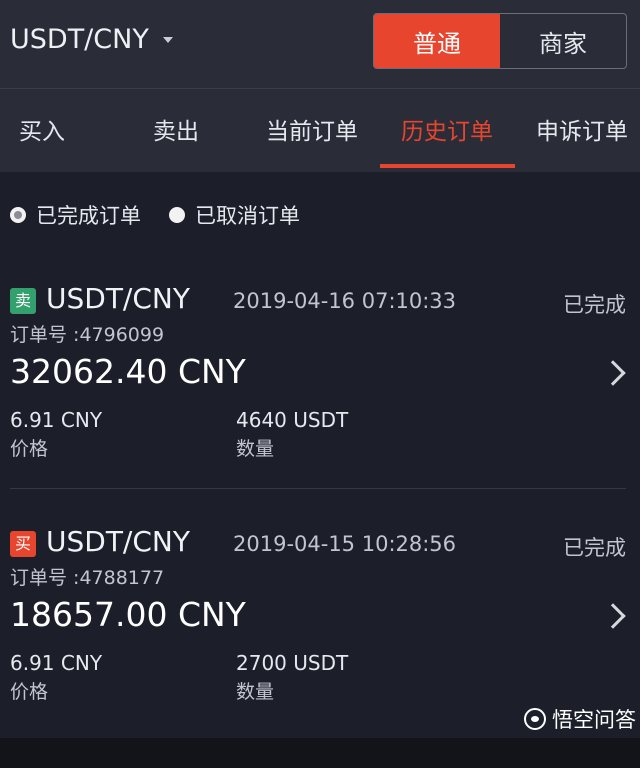 This screenshot has height=768, width=640. I want to click on tab-history-orders: 历史订单, so click(447, 131).